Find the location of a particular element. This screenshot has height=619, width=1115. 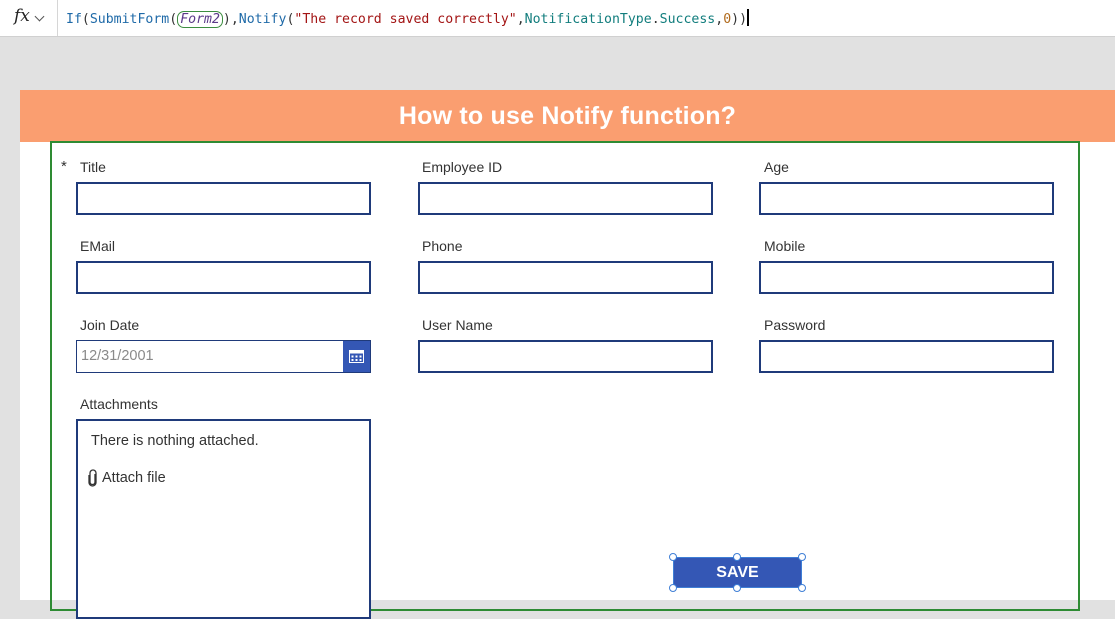

formula-token-message: "The record saved correctly" is located at coordinates (405, 19).